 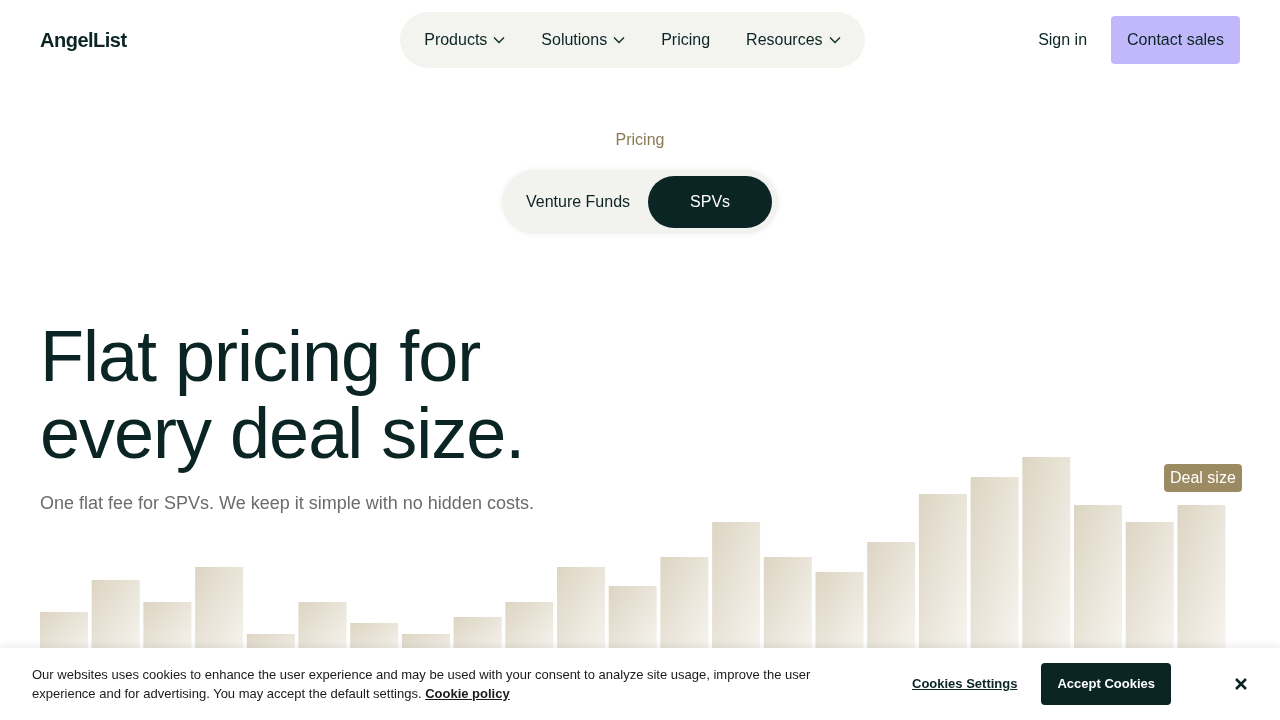 I want to click on nav-item: Solutions, so click(x=583, y=40).